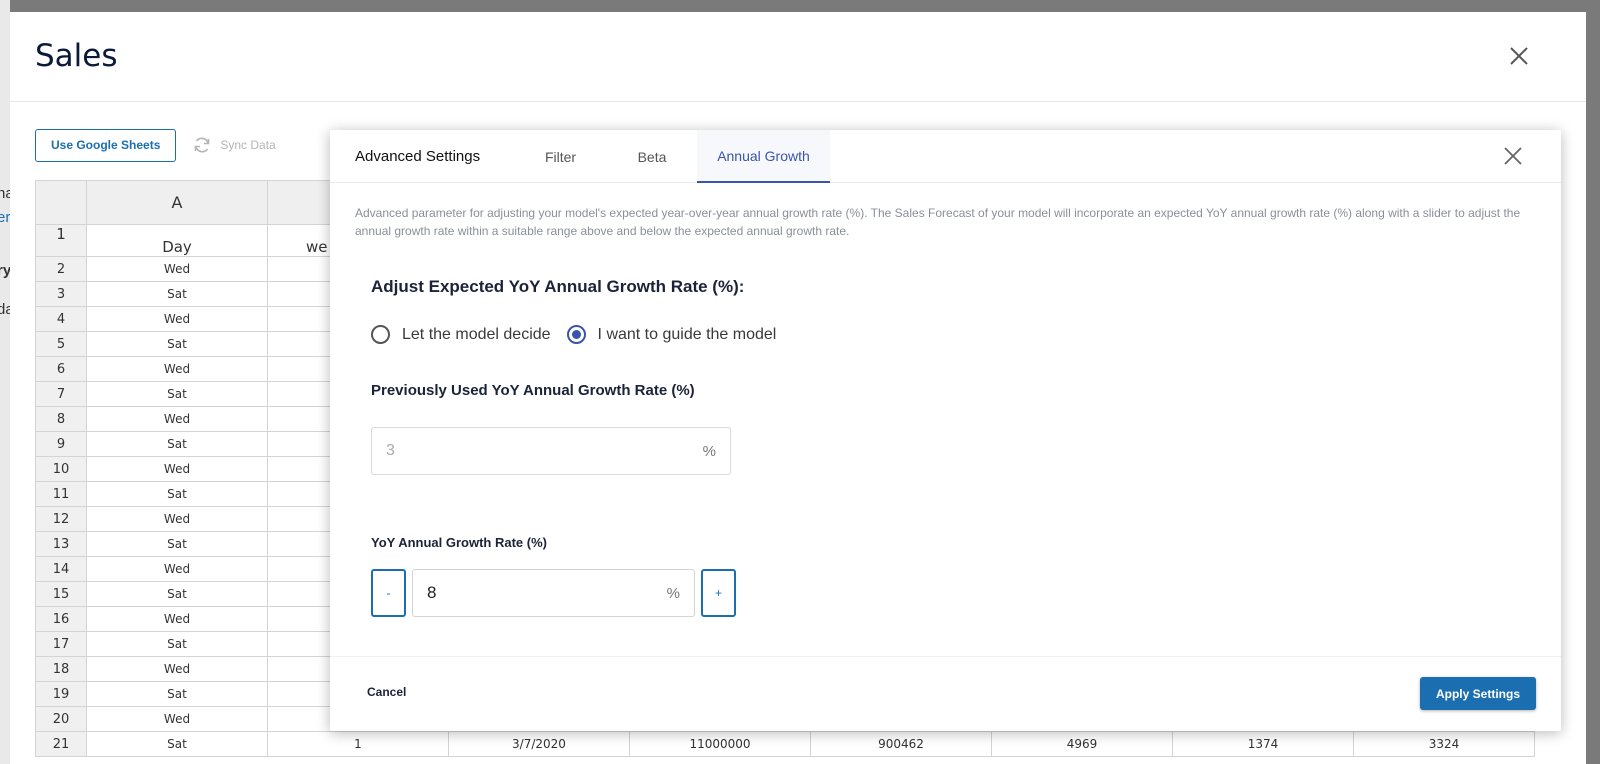 The width and height of the screenshot is (1600, 764). What do you see at coordinates (61, 644) in the screenshot?
I see `row-number: 17` at bounding box center [61, 644].